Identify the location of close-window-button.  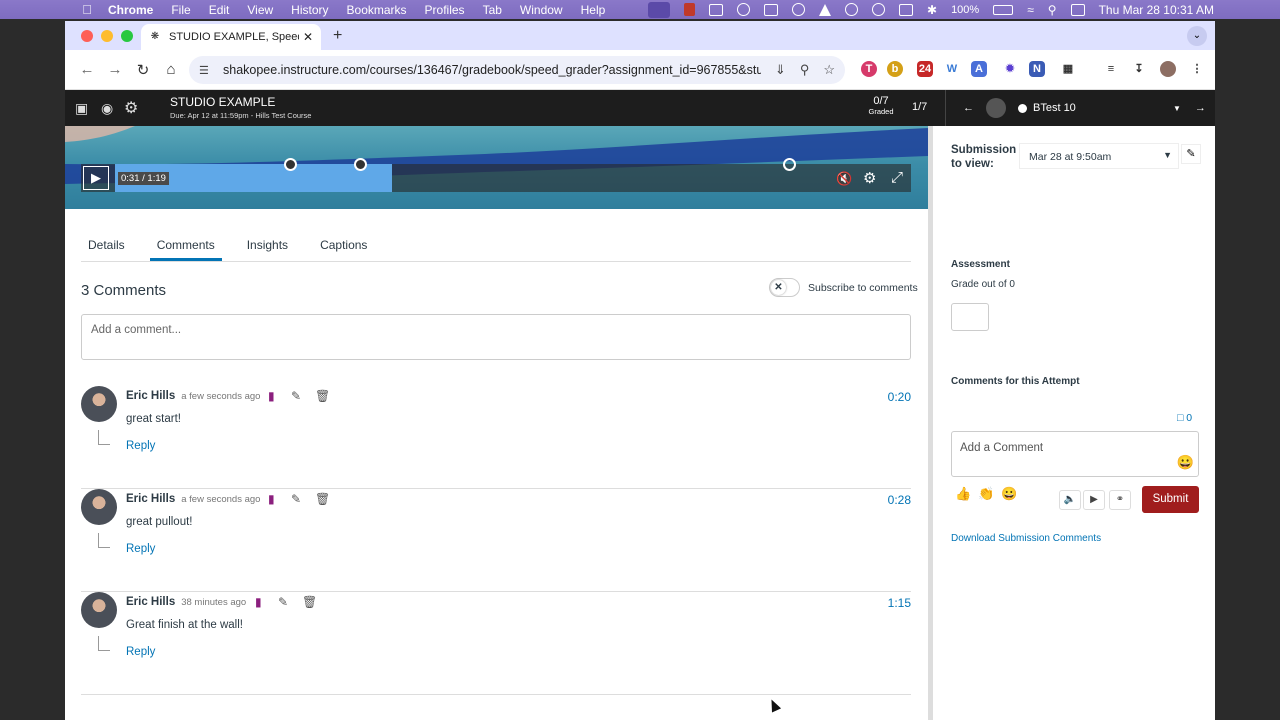
(87, 36).